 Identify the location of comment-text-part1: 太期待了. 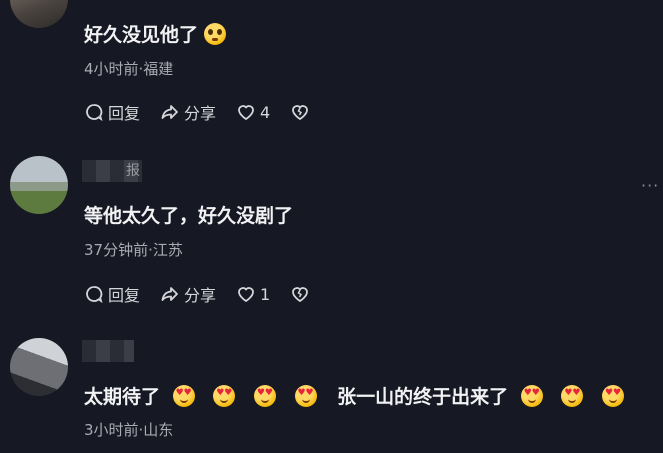
(122, 397).